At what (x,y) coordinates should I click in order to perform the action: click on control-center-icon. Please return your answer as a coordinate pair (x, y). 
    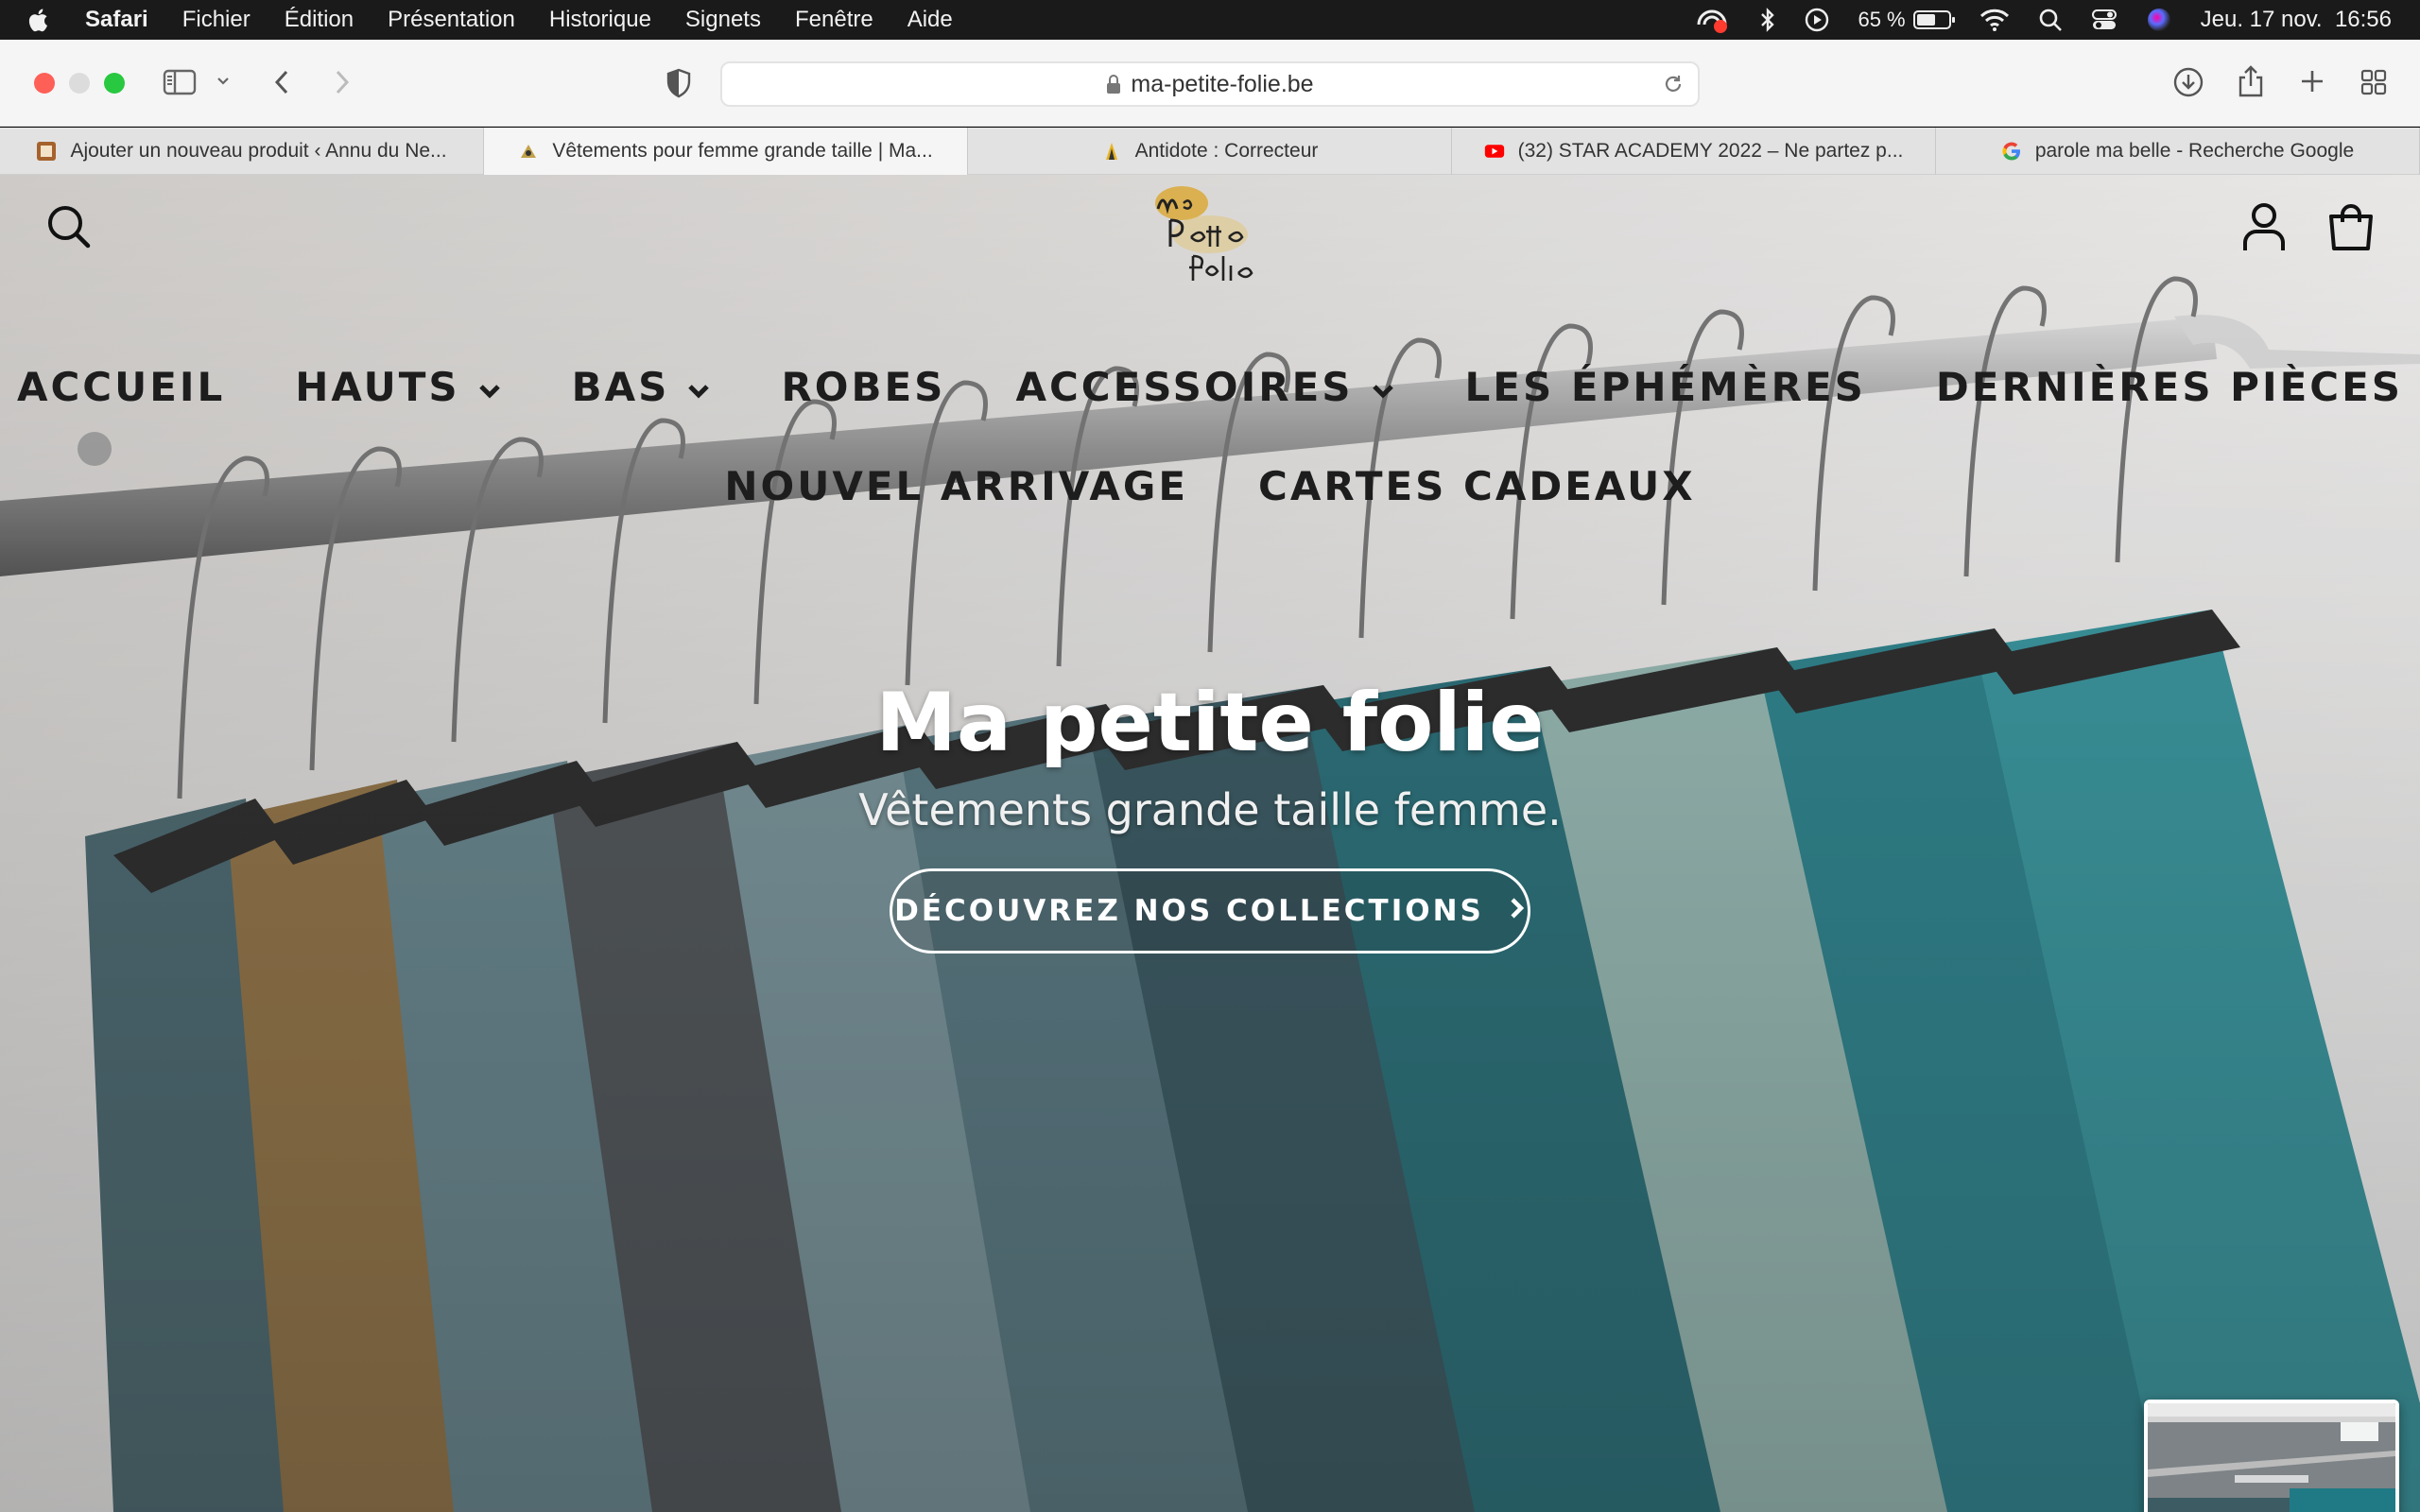
    Looking at the image, I should click on (2104, 20).